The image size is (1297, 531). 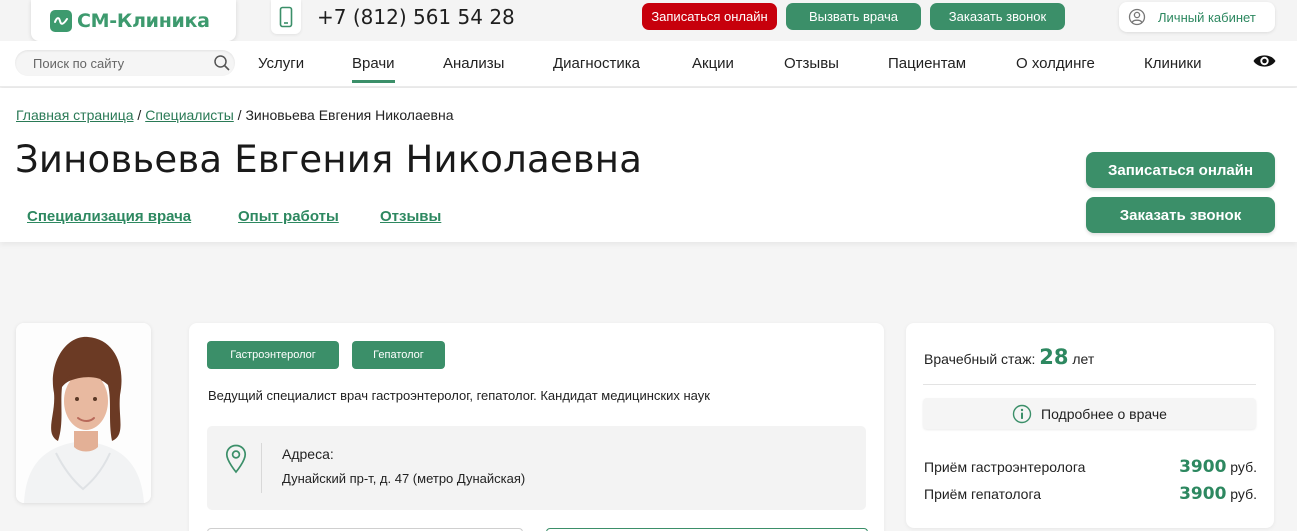 I want to click on search-input, so click(x=123, y=63).